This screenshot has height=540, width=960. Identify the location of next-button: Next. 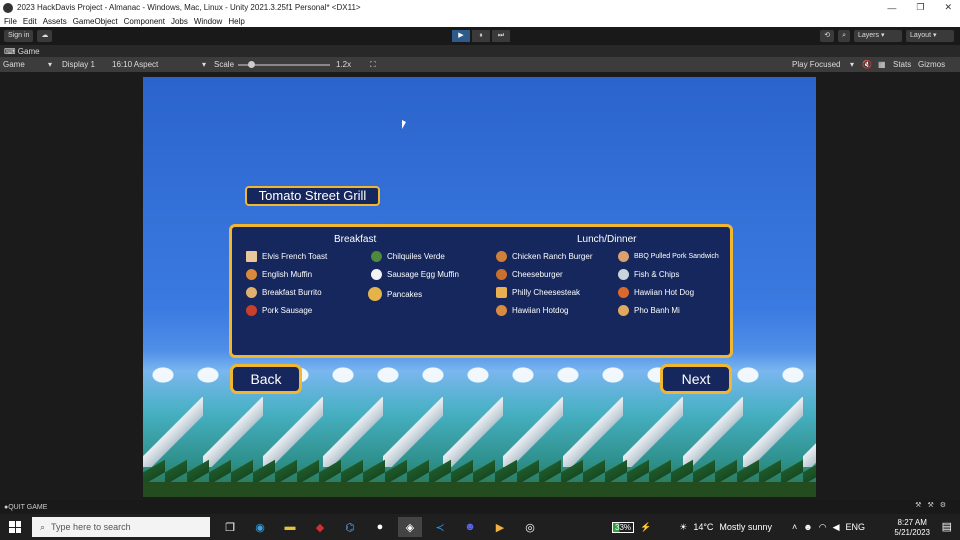
(696, 379).